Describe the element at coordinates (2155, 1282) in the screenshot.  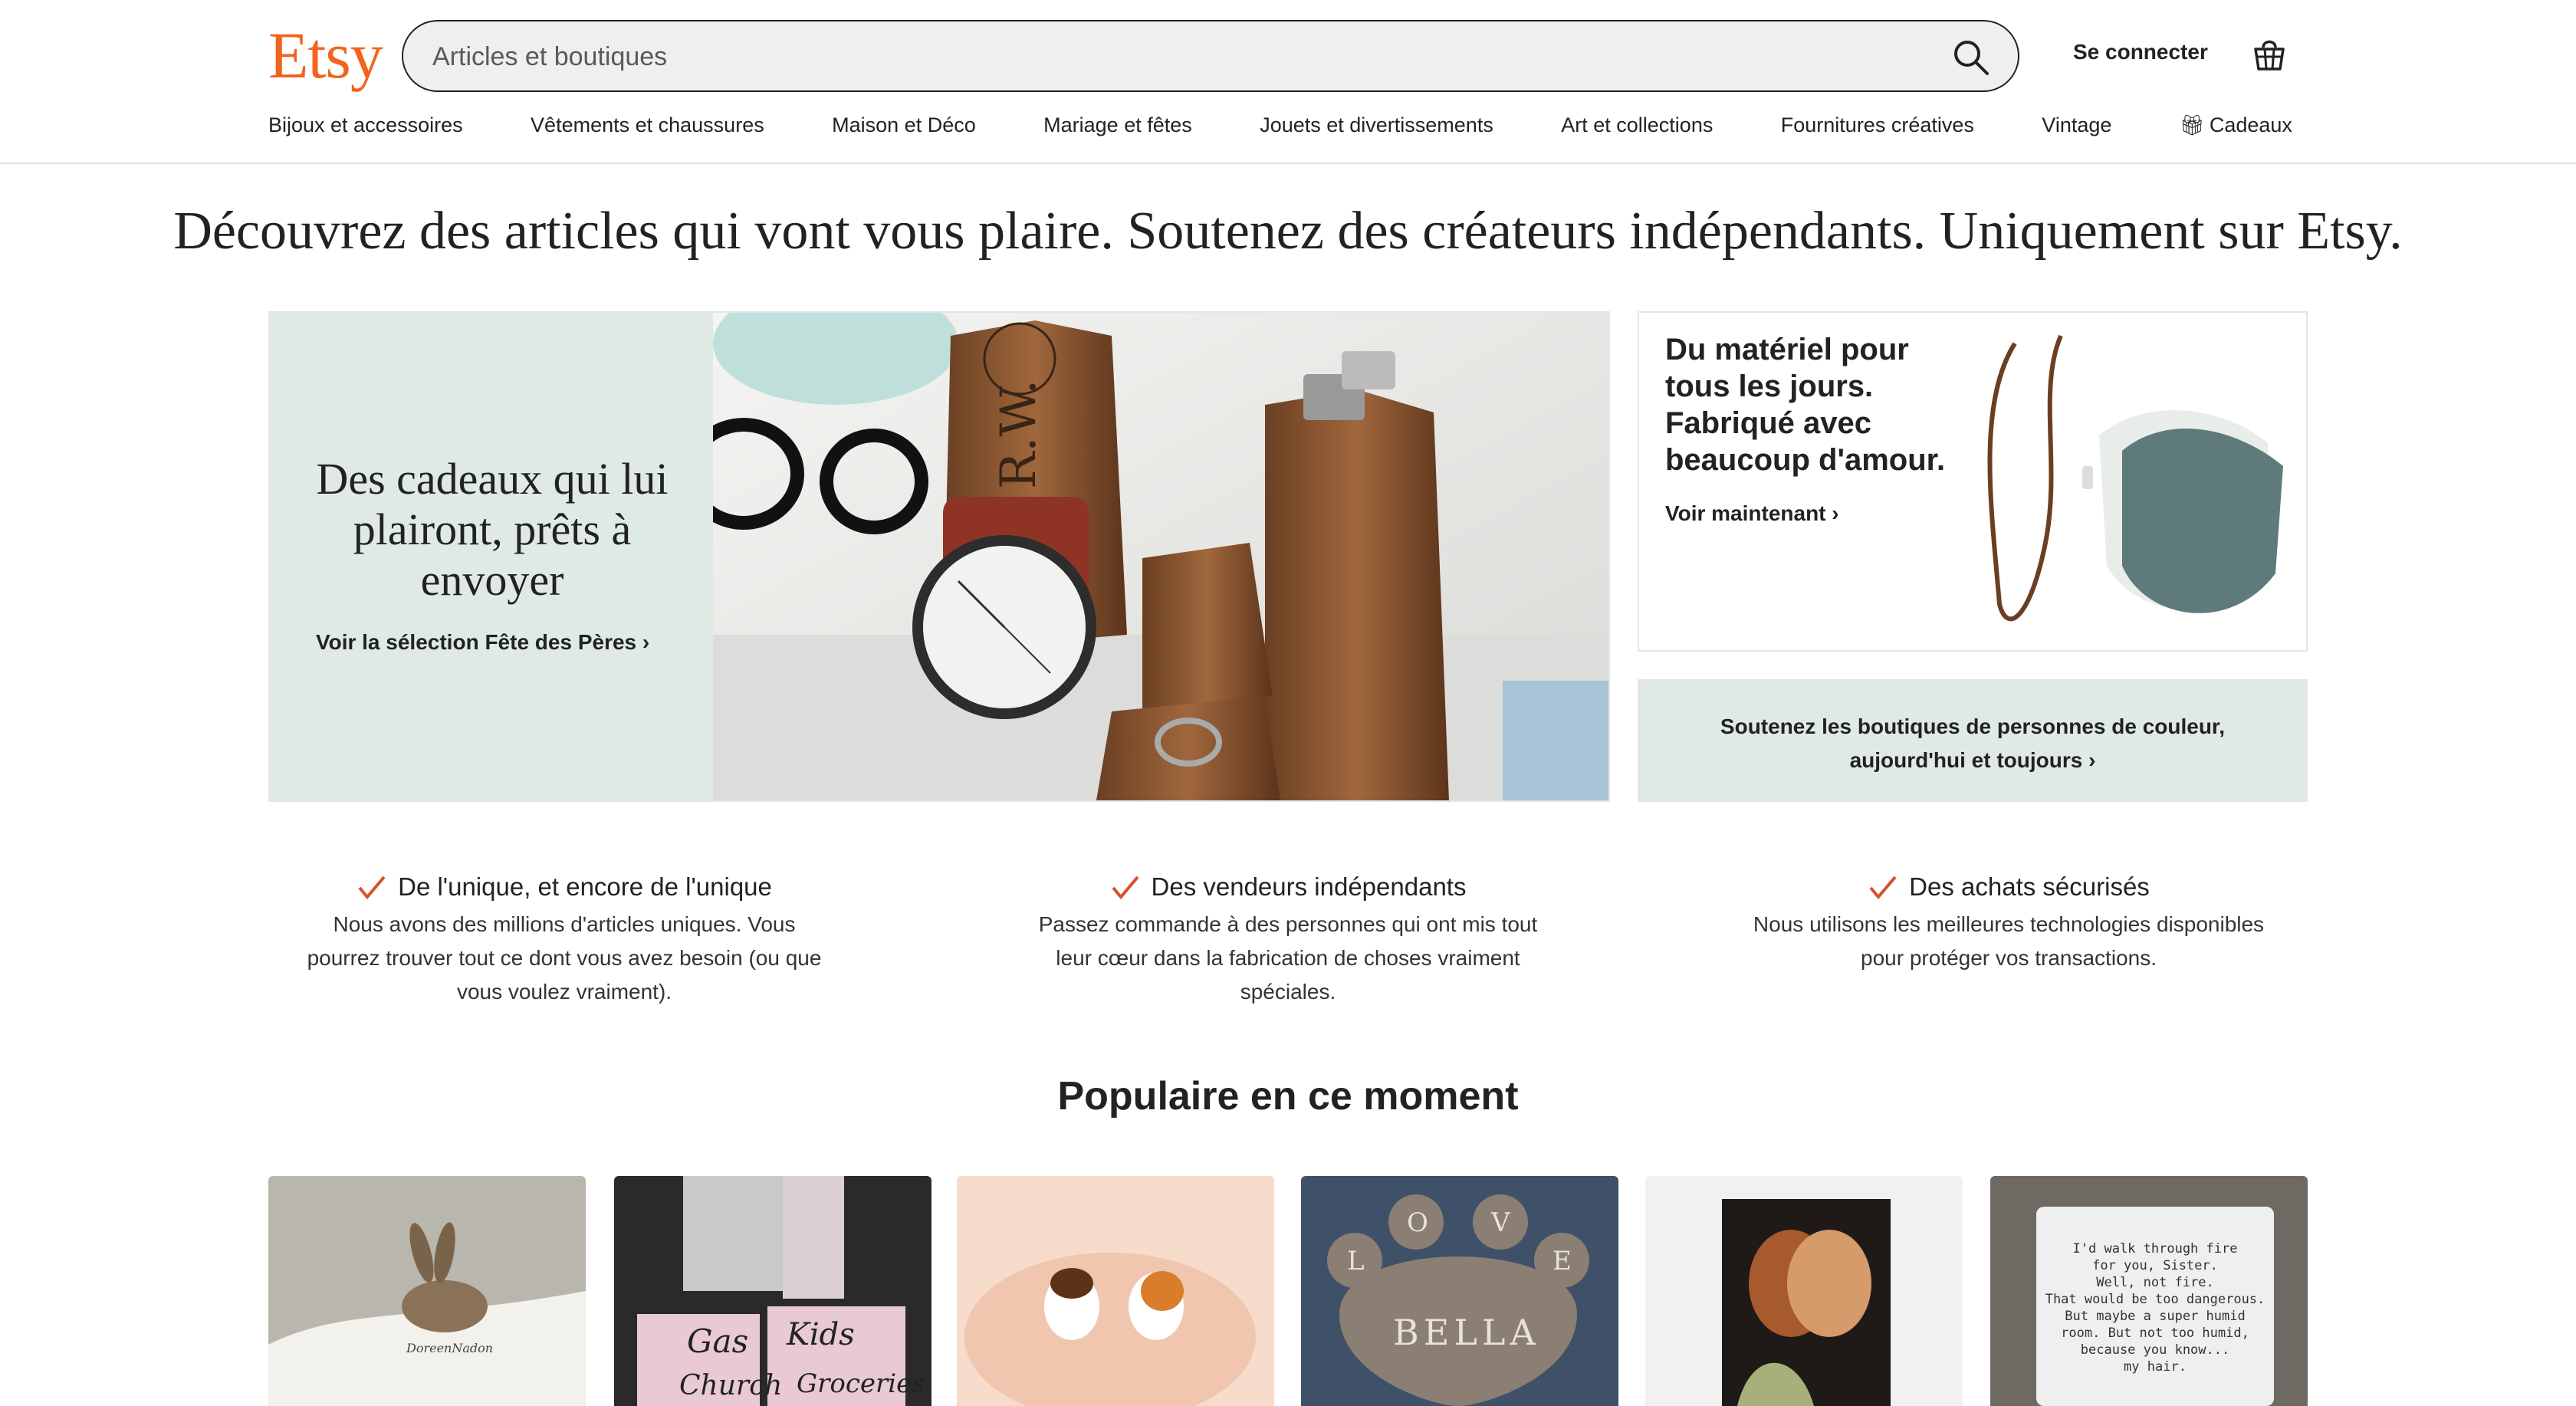
I see `candle-line: Well, not fire.` at that location.